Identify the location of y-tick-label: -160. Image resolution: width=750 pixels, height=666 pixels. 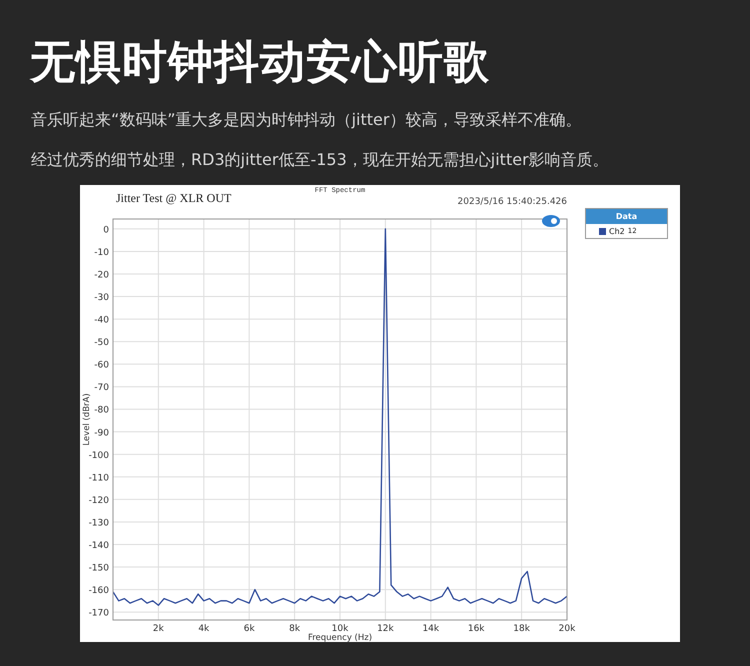
(98, 591).